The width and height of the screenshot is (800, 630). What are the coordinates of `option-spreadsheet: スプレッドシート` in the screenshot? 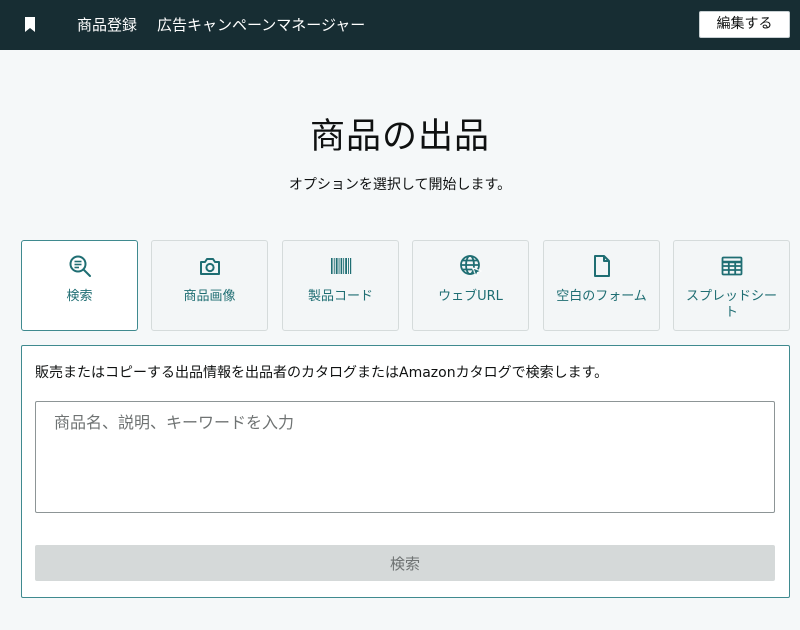 It's located at (731, 285).